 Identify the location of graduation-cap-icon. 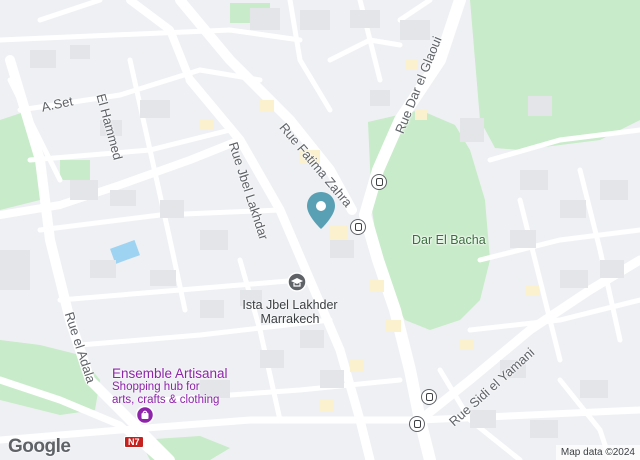
(297, 282).